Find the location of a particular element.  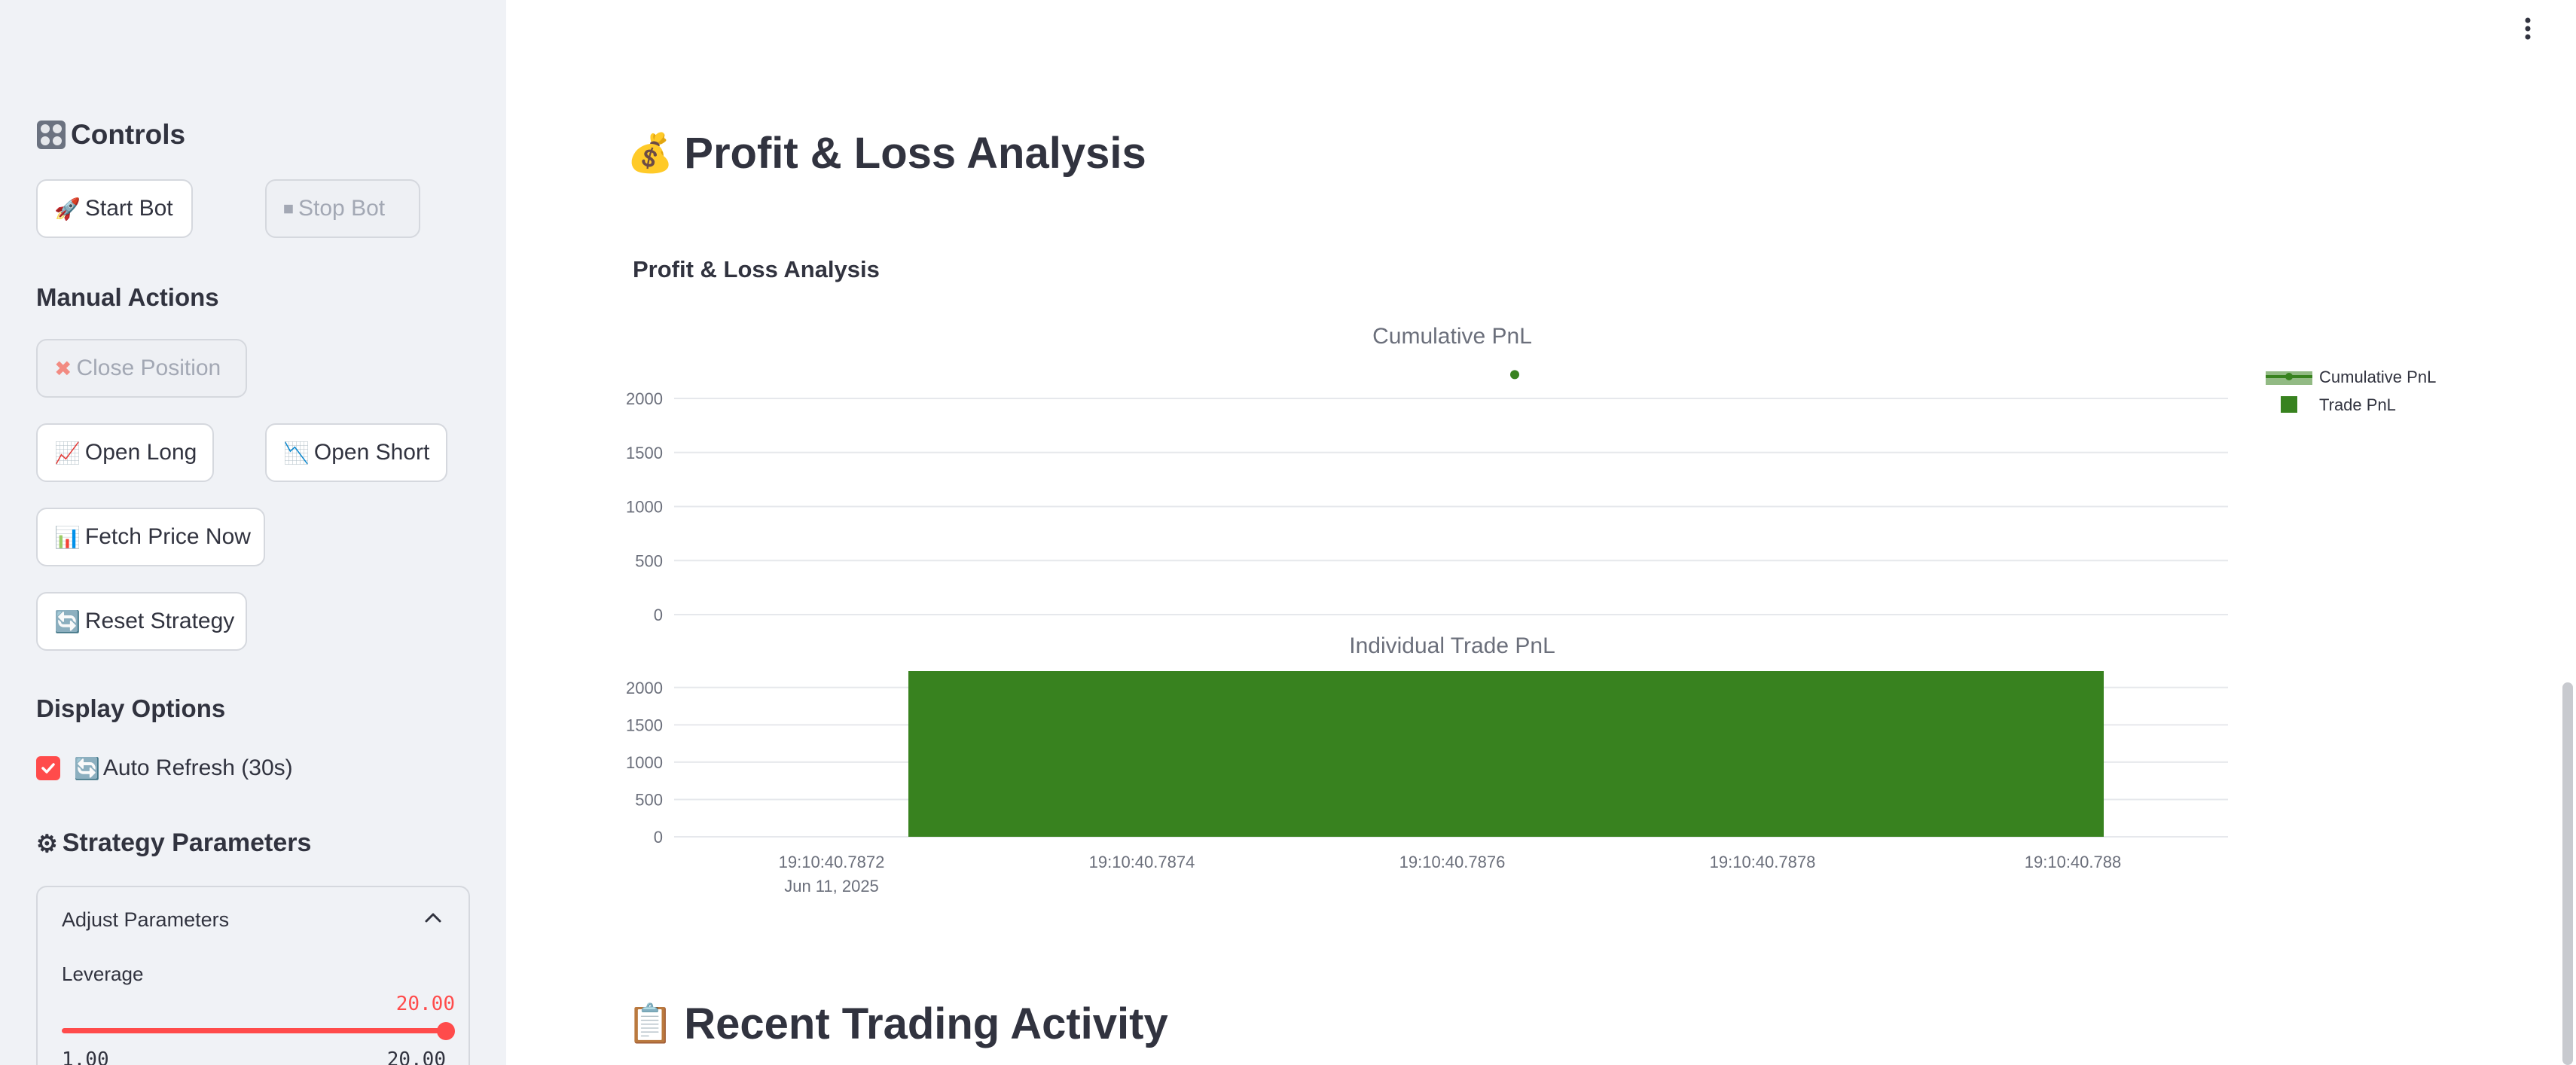

x-date-label: Jun 11, 2025 is located at coordinates (832, 886).